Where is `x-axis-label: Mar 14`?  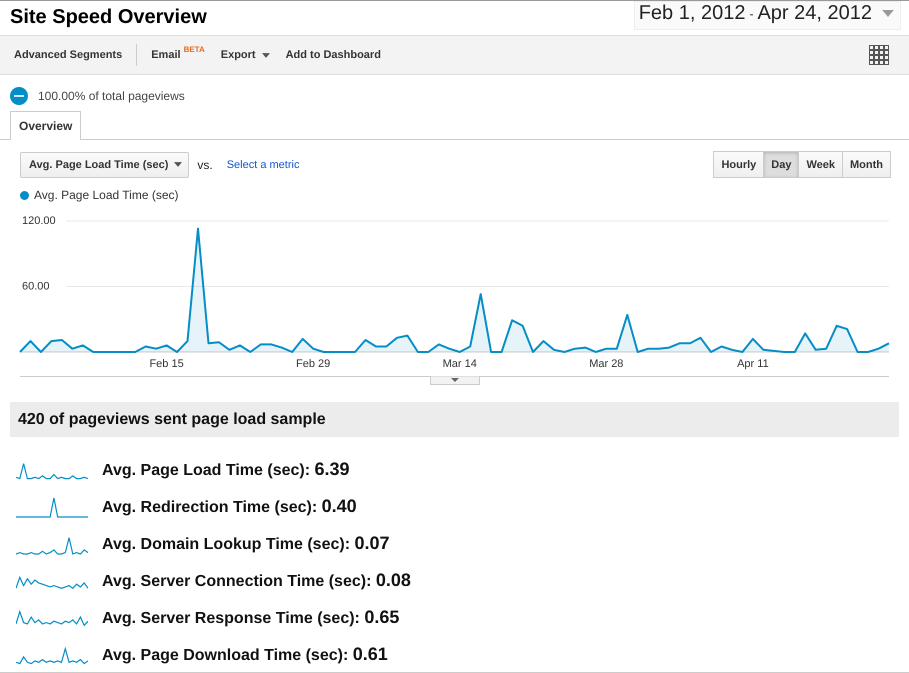
x-axis-label: Mar 14 is located at coordinates (459, 364).